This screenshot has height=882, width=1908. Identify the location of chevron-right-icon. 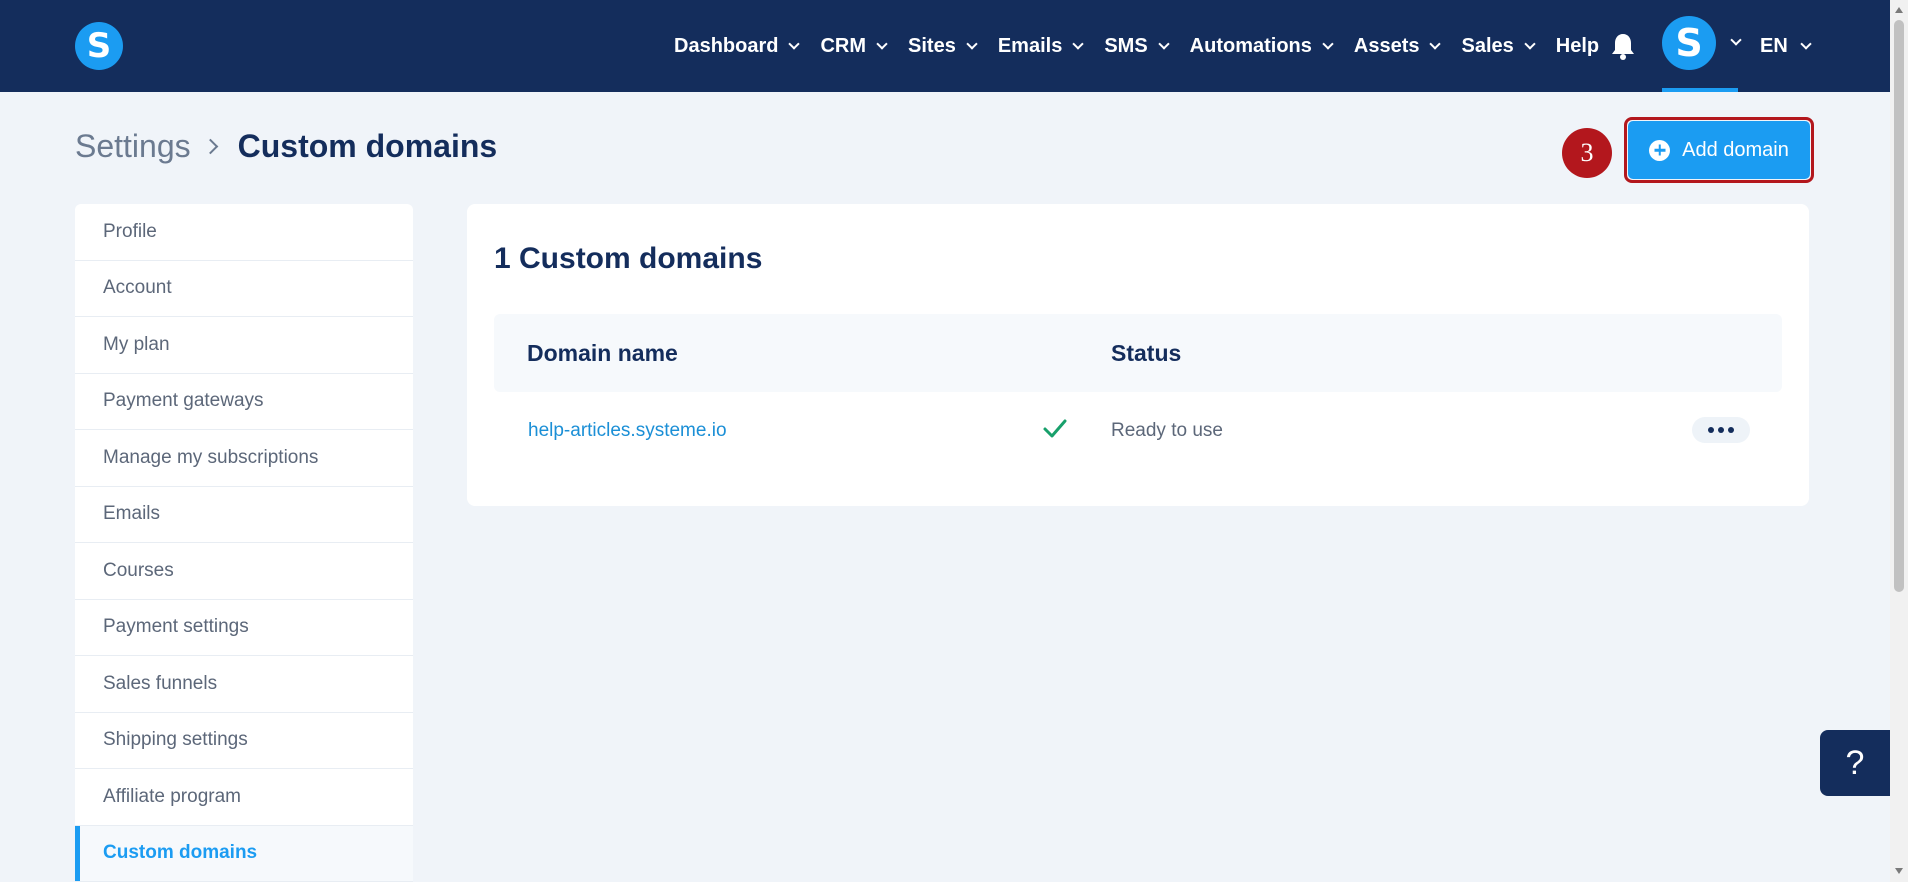
(210, 146).